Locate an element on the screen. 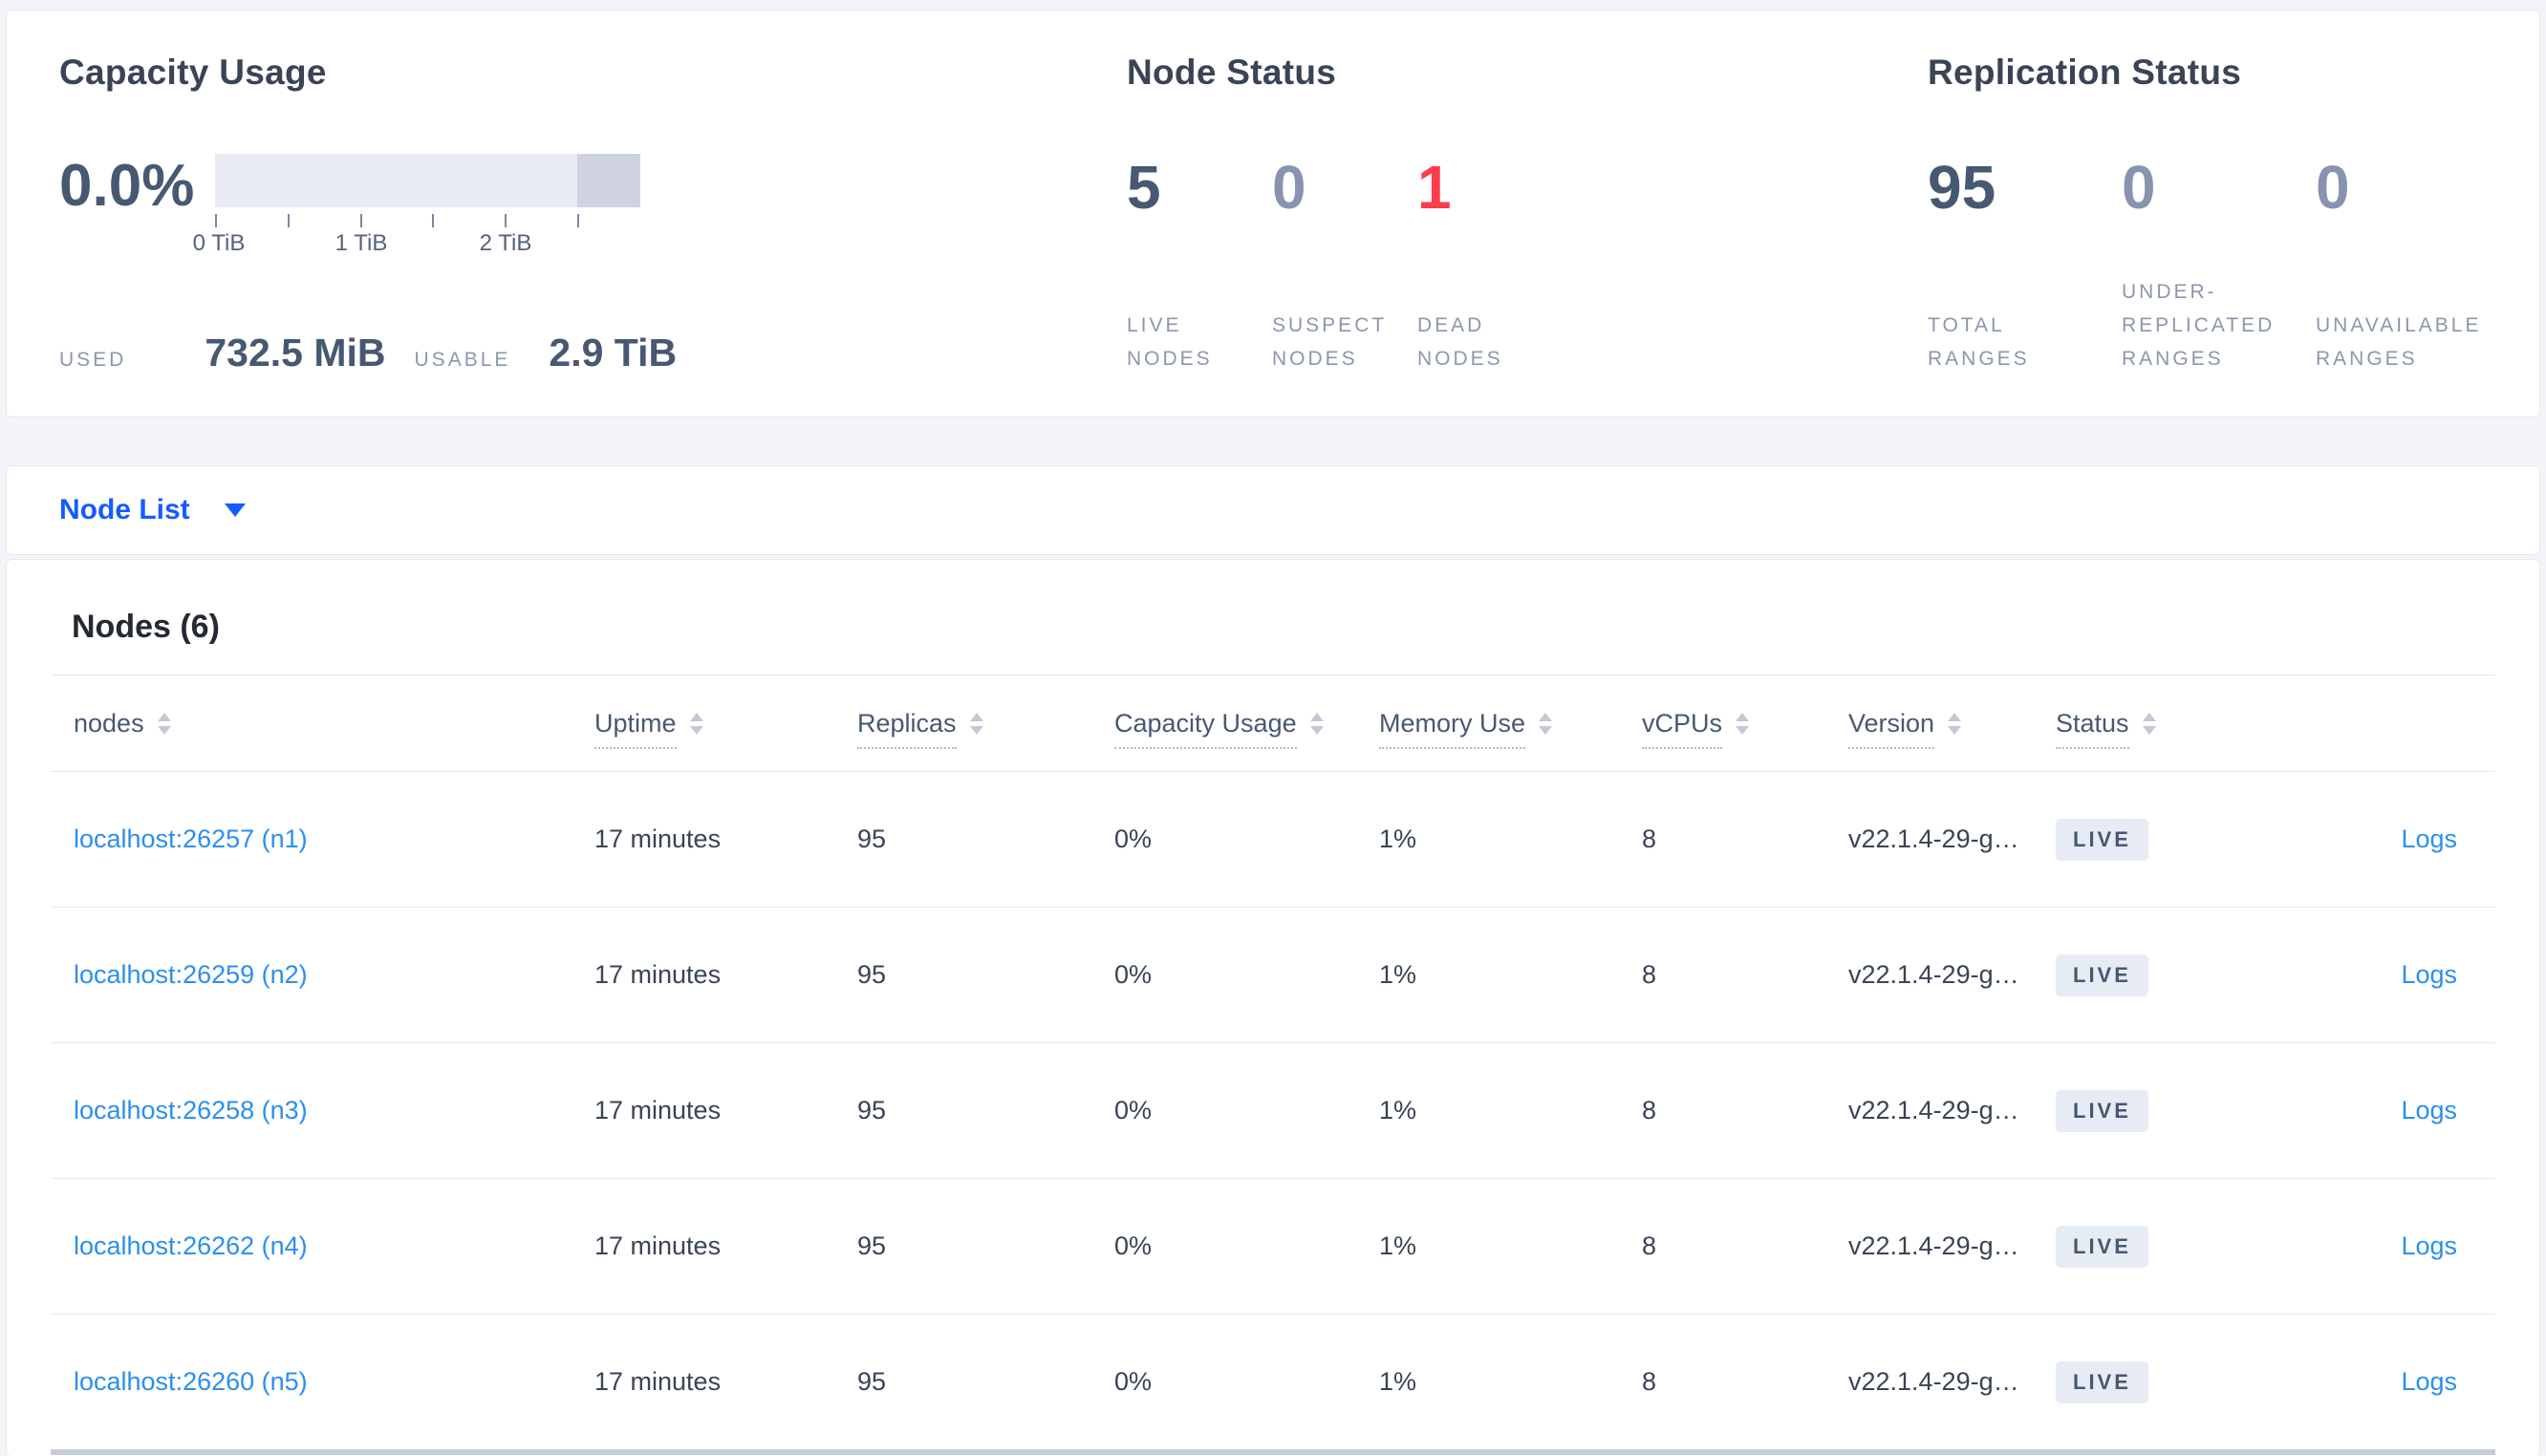 The width and height of the screenshot is (2546, 1456). under-replicated-stat: 0 UNDER-REPLICATED RANGES is located at coordinates (2219, 265).